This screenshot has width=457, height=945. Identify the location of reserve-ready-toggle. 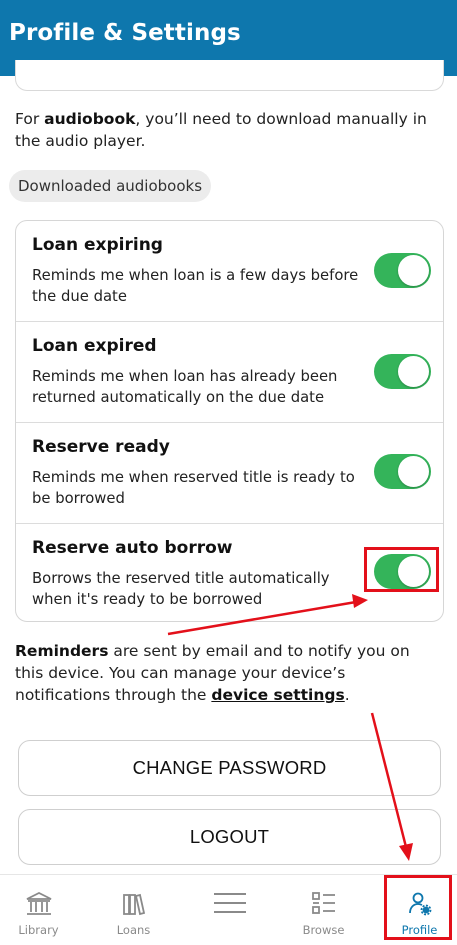
(402, 471).